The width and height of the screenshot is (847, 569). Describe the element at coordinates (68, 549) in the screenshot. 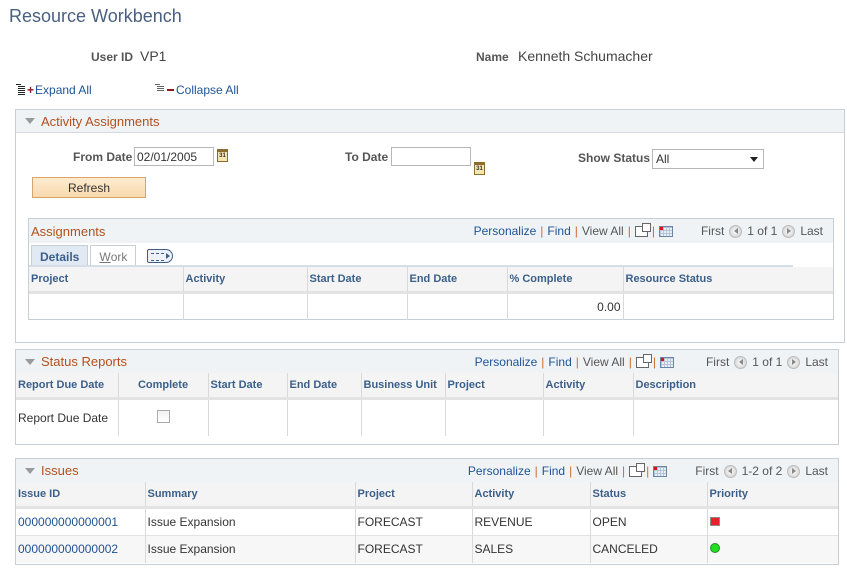

I see `issue-id-link: 000000000000002` at that location.